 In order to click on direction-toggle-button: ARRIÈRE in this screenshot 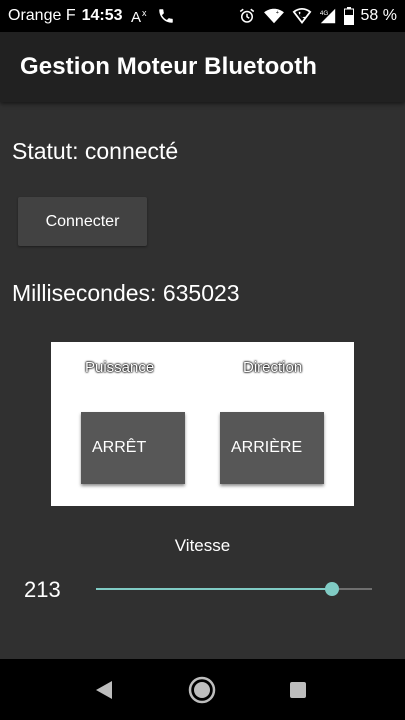, I will do `click(272, 448)`.